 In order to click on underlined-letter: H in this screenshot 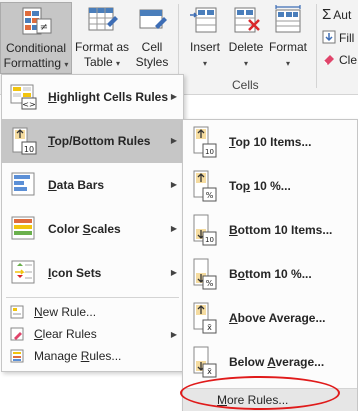, I will do `click(52, 97)`.